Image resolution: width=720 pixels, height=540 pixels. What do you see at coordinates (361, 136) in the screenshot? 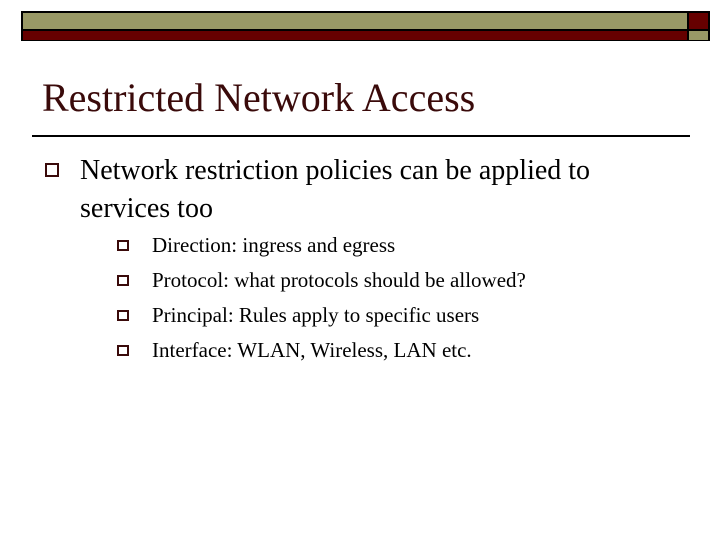
I see `title-divider` at bounding box center [361, 136].